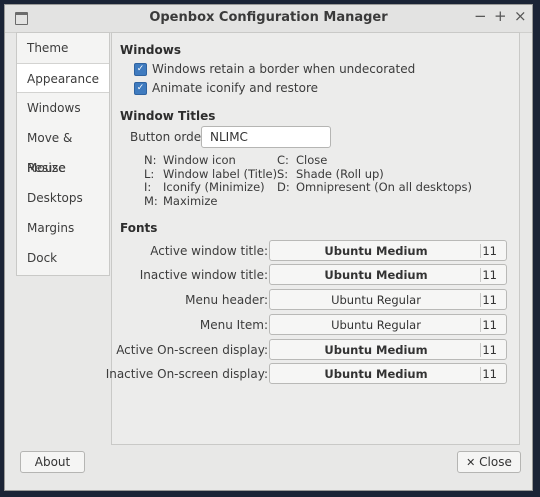 Image resolution: width=540 pixels, height=497 pixels. What do you see at coordinates (52, 462) in the screenshot?
I see `about-button: About` at bounding box center [52, 462].